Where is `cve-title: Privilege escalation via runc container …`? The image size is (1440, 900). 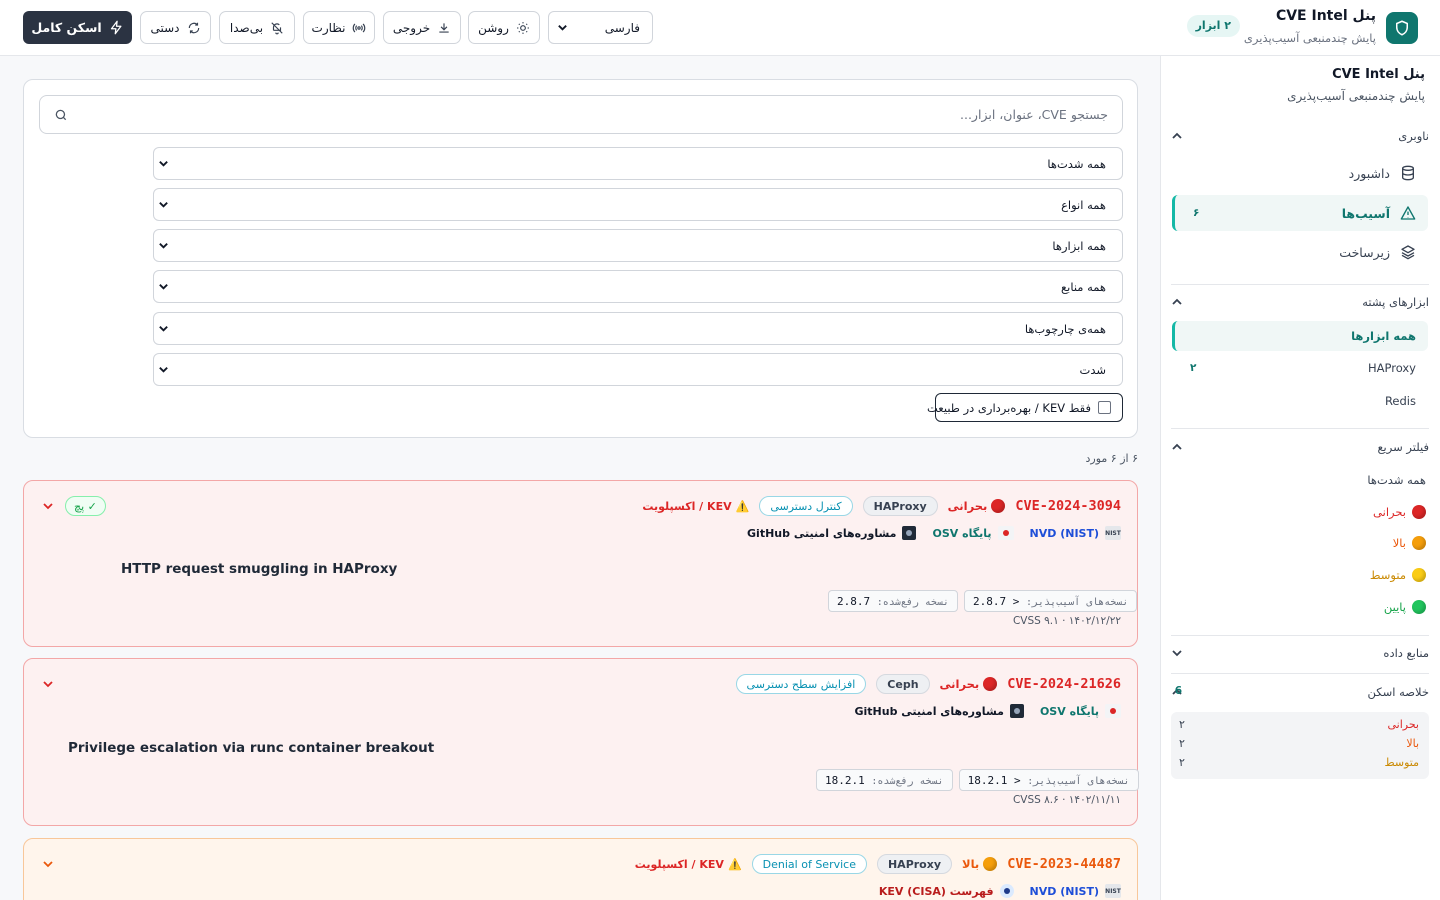 cve-title: Privilege escalation via runc container … is located at coordinates (251, 748).